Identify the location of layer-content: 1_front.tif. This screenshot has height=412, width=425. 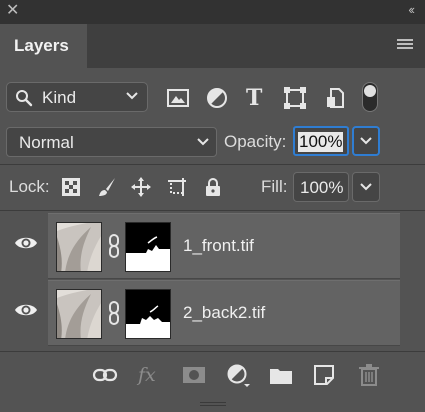
(224, 246).